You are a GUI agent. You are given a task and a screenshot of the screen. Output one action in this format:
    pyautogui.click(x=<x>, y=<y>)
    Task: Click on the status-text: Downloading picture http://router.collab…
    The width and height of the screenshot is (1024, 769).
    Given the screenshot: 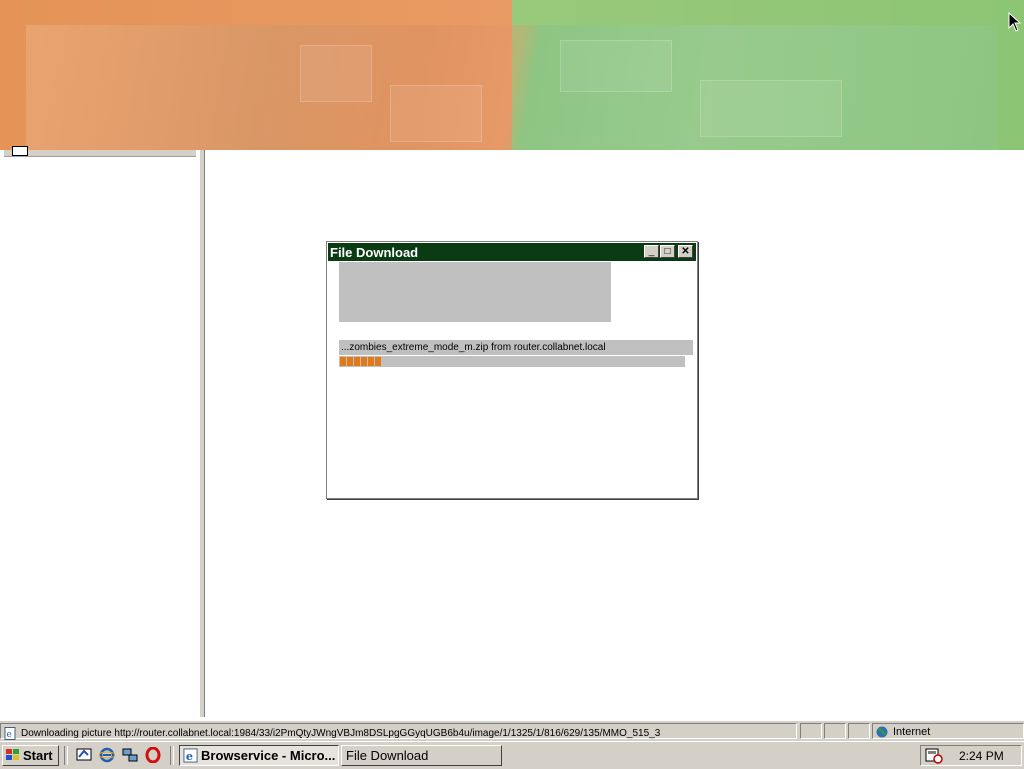 What is the action you would take?
    pyautogui.click(x=341, y=733)
    